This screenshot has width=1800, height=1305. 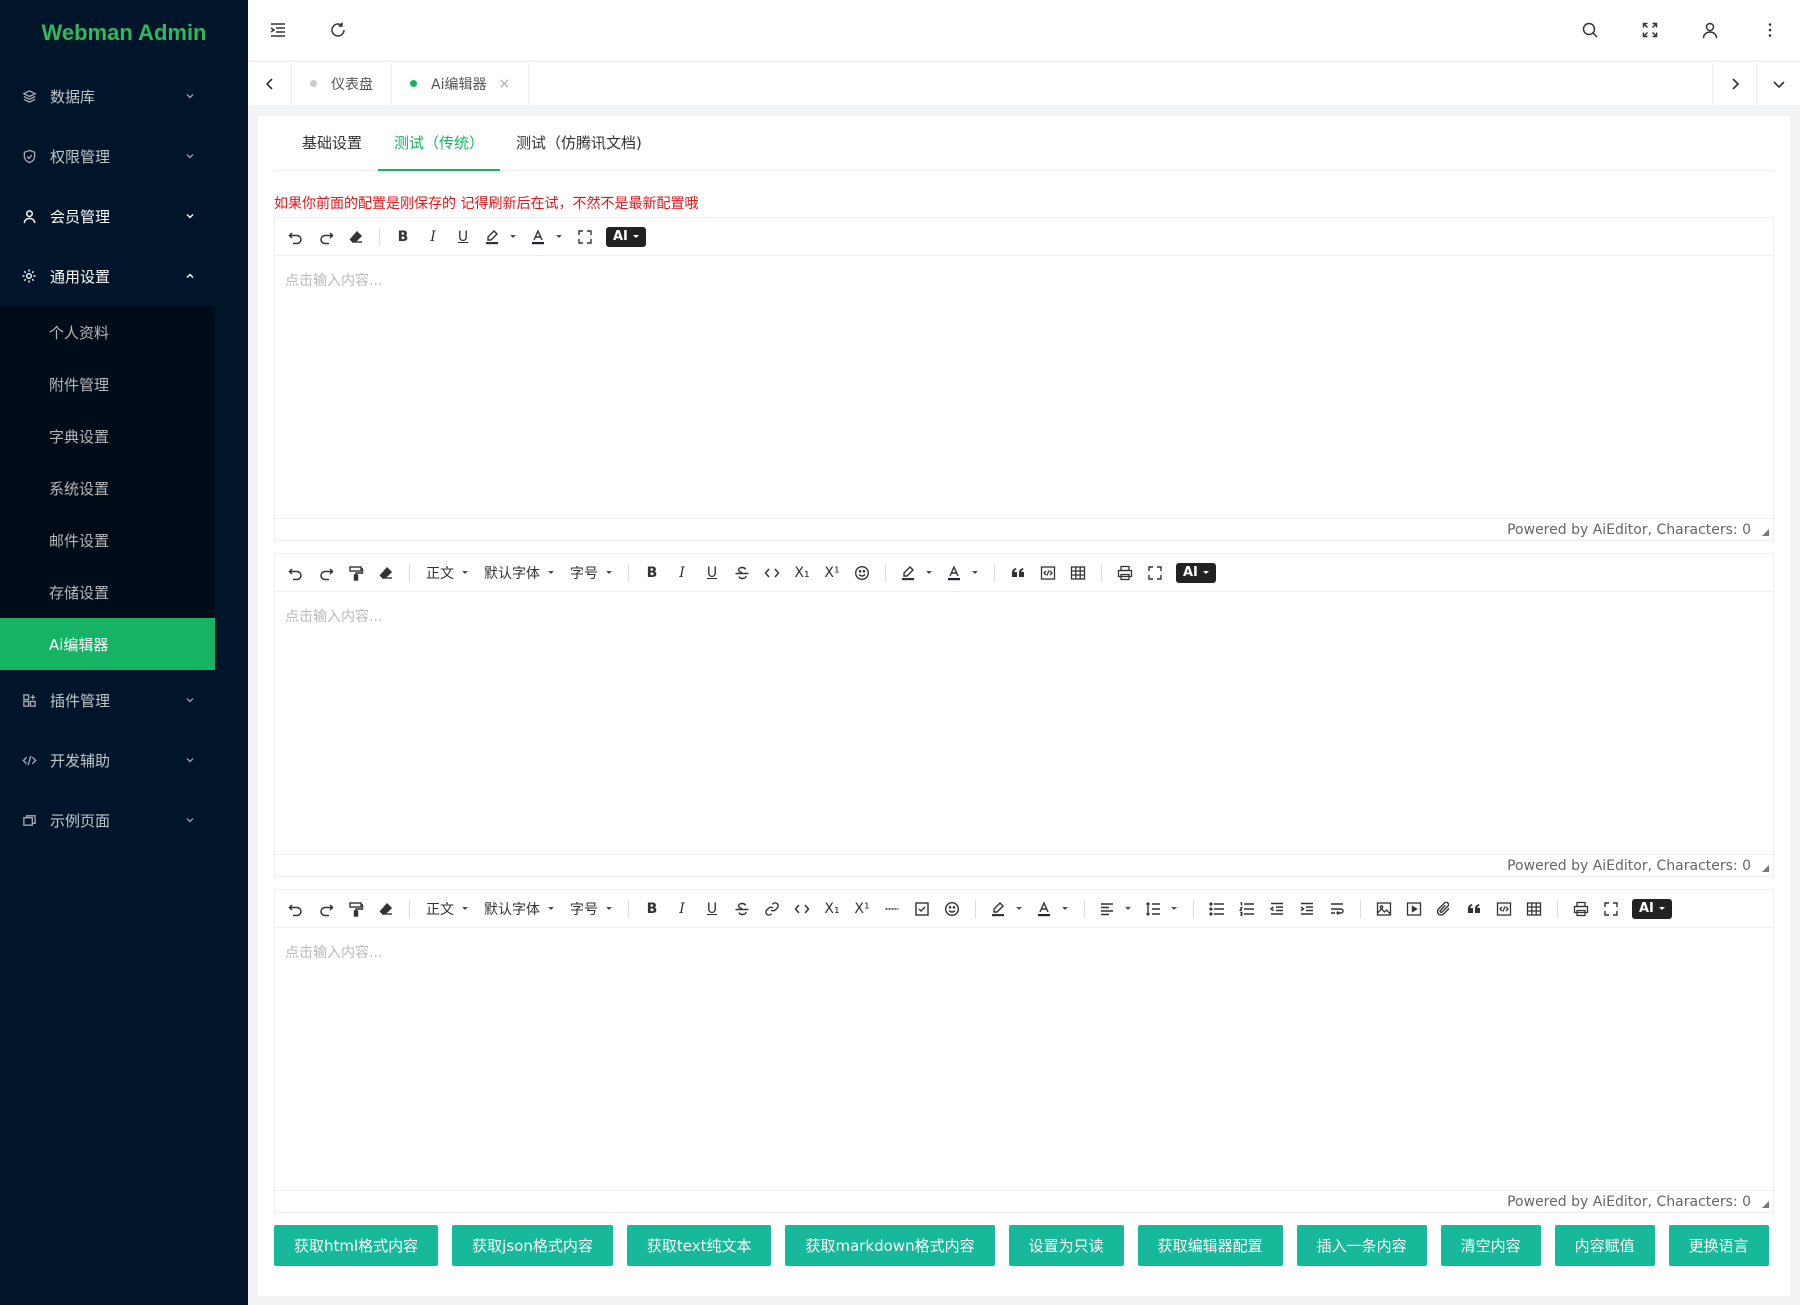 What do you see at coordinates (107, 592) in the screenshot?
I see `sidebar-subitem-storage: 存储设置` at bounding box center [107, 592].